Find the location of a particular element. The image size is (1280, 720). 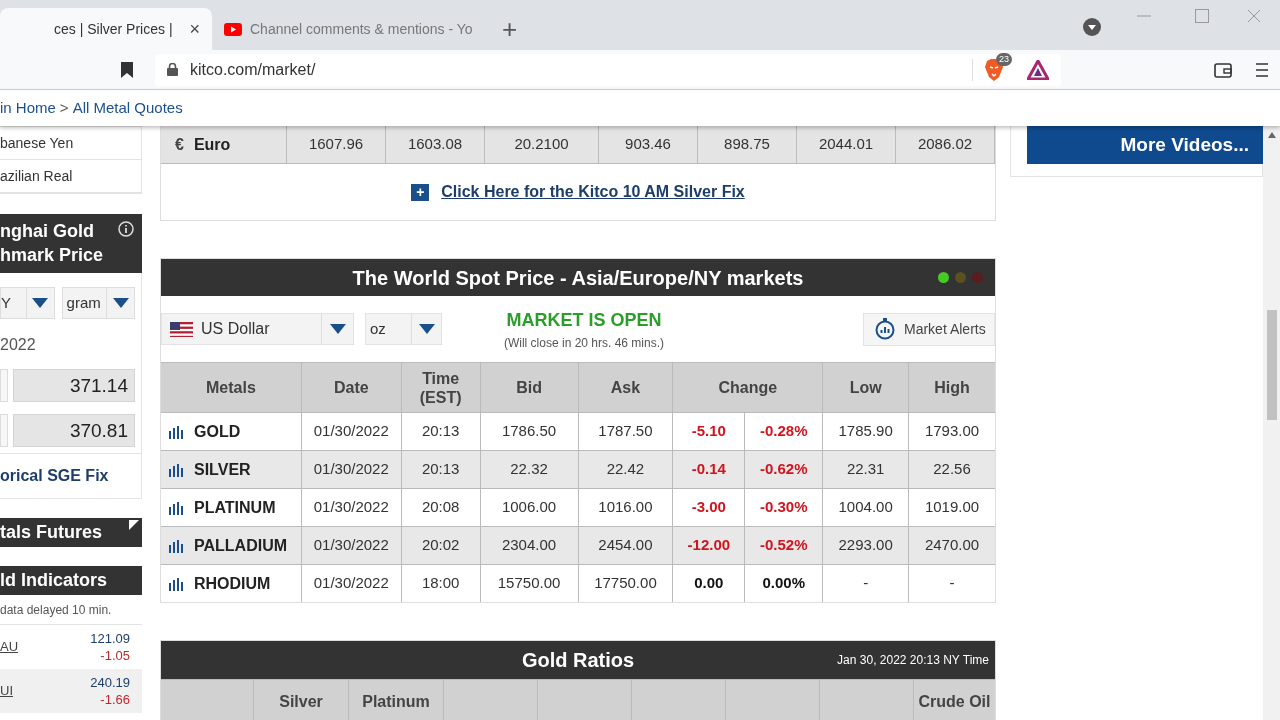

price-field: 371.14 is located at coordinates (74, 385).